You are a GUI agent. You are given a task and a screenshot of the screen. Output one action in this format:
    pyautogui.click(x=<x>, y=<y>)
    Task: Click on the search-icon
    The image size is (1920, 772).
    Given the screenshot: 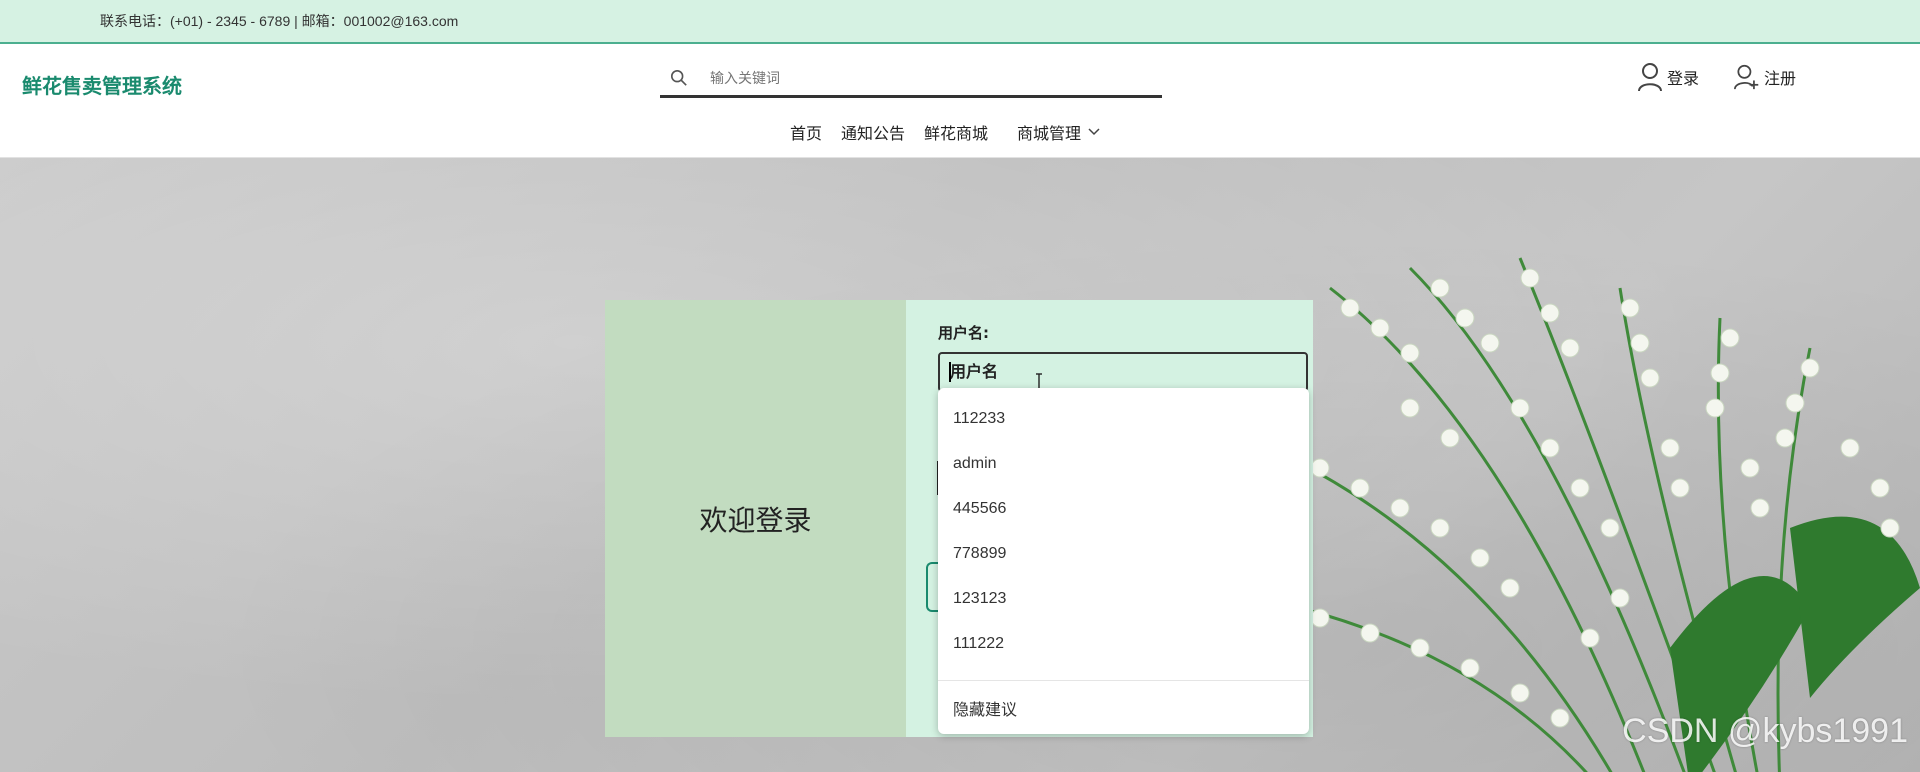 What is the action you would take?
    pyautogui.click(x=679, y=78)
    